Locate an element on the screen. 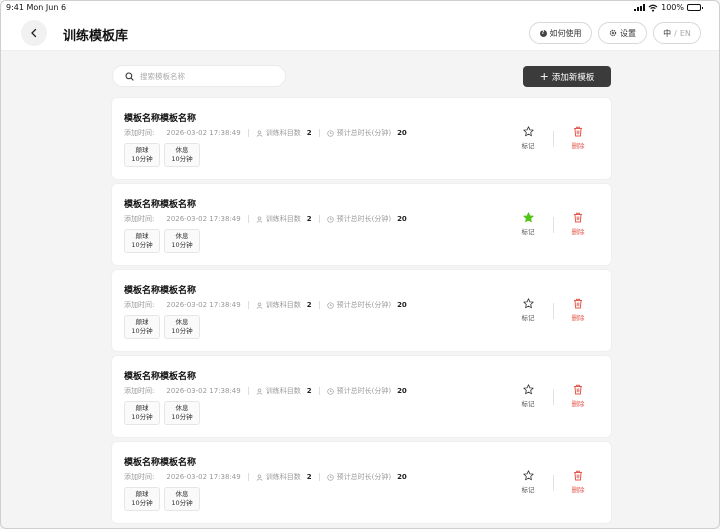  add-template-button: + 添加新模板 is located at coordinates (567, 76).